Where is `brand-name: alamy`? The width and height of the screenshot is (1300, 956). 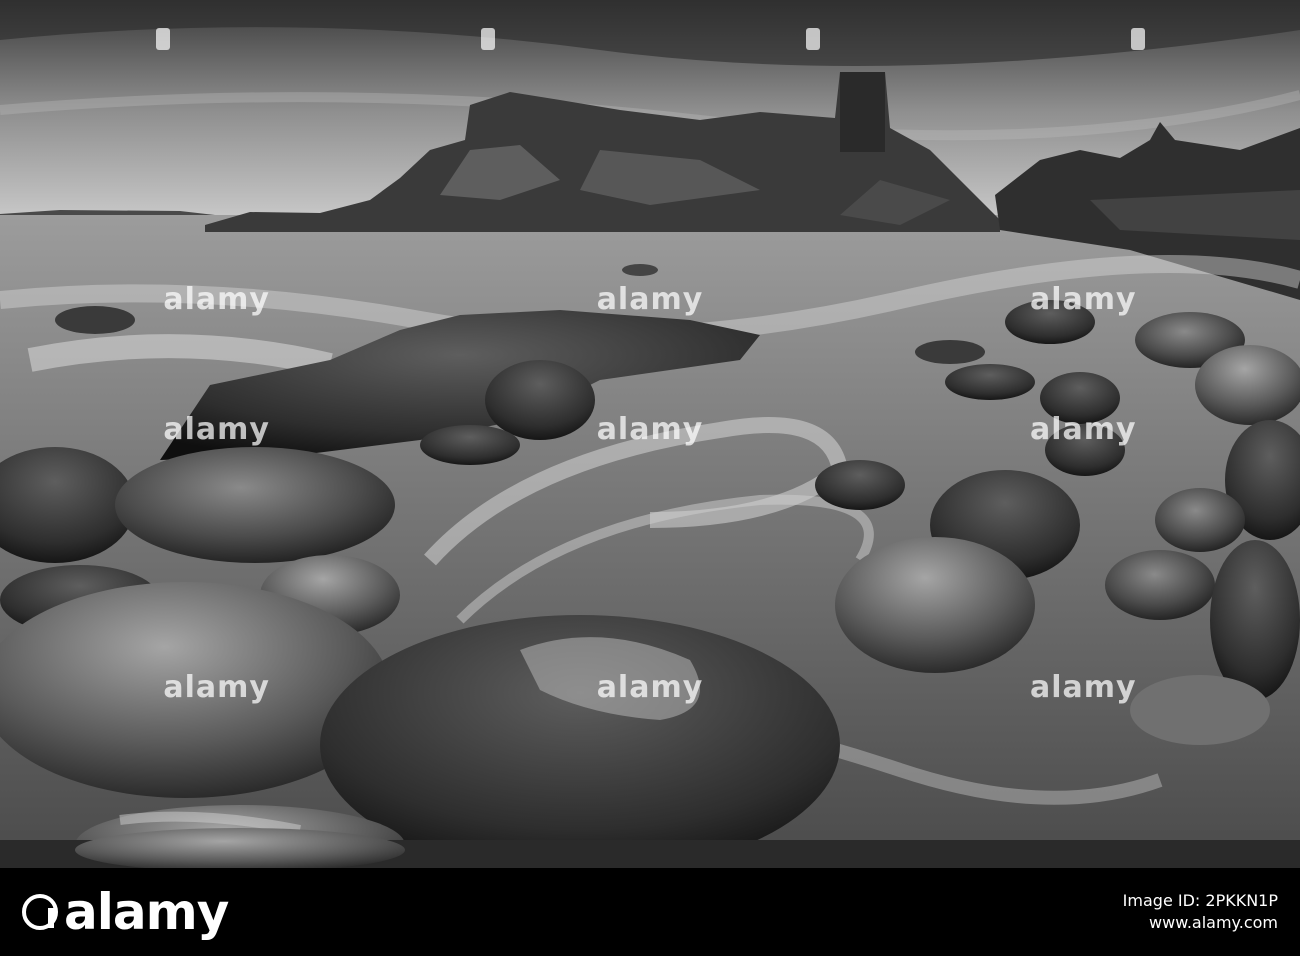
brand-name: alamy is located at coordinates (146, 912).